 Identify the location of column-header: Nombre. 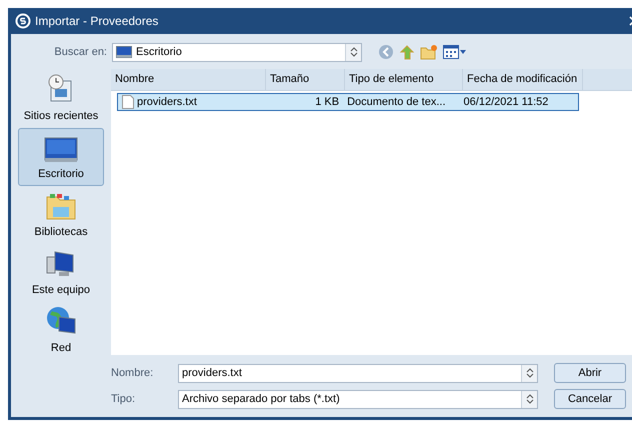
(188, 79).